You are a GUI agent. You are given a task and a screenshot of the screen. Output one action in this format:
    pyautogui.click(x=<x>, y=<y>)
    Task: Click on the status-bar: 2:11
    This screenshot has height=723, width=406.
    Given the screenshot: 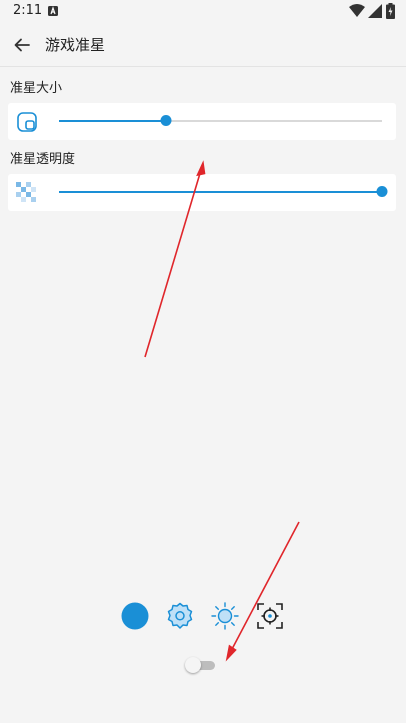 What is the action you would take?
    pyautogui.click(x=203, y=12)
    